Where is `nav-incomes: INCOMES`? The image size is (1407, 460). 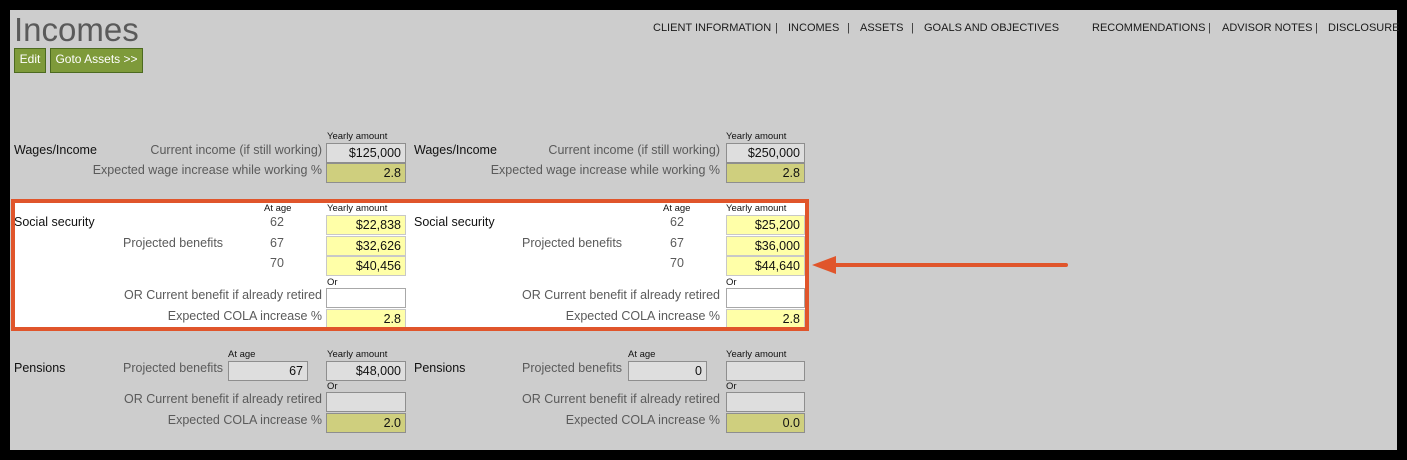
nav-incomes: INCOMES is located at coordinates (813, 28).